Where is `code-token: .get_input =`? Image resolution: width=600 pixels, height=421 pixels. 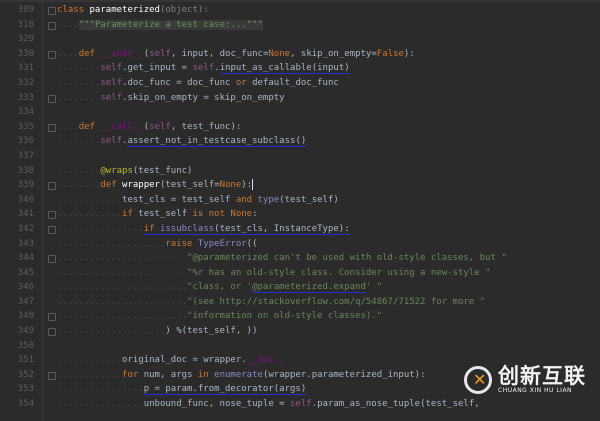 code-token: .get_input = is located at coordinates (157, 68).